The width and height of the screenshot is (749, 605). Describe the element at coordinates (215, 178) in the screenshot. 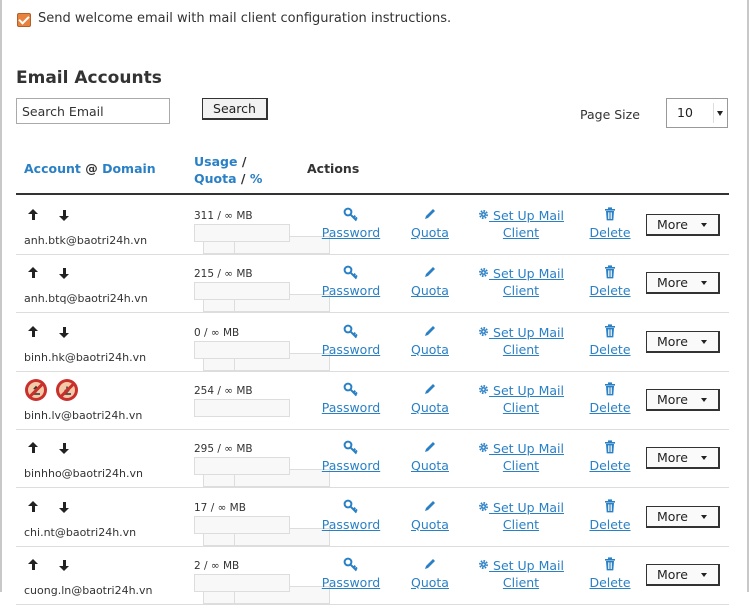

I see `sort-quota-link: Quota` at that location.